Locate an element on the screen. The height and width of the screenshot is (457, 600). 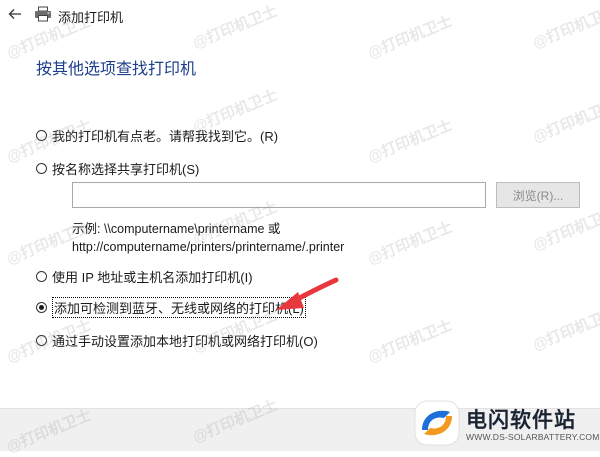
printer-icon is located at coordinates (43, 14).